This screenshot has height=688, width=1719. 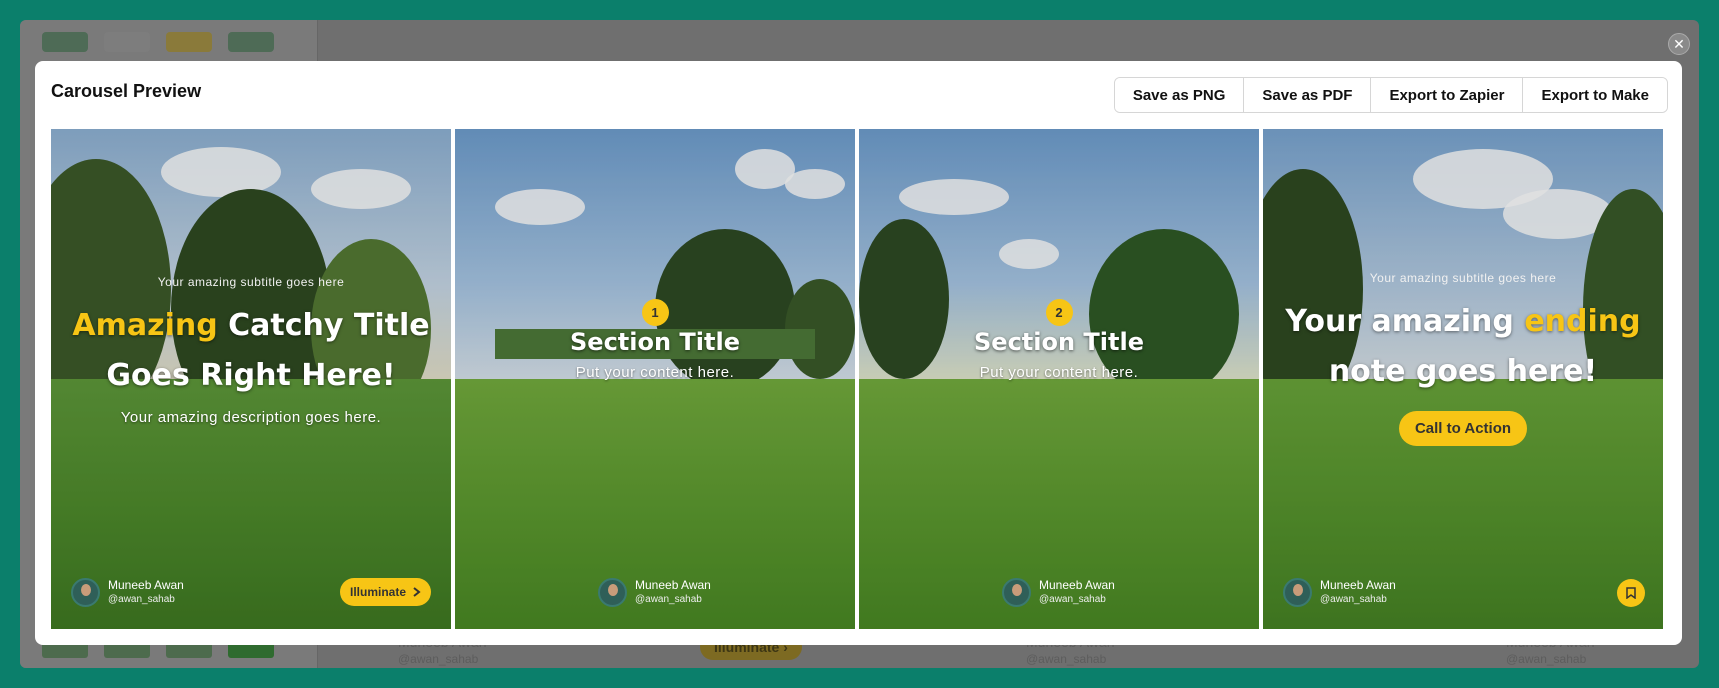 I want to click on slide-description: Your amazing description goes here., so click(x=251, y=417).